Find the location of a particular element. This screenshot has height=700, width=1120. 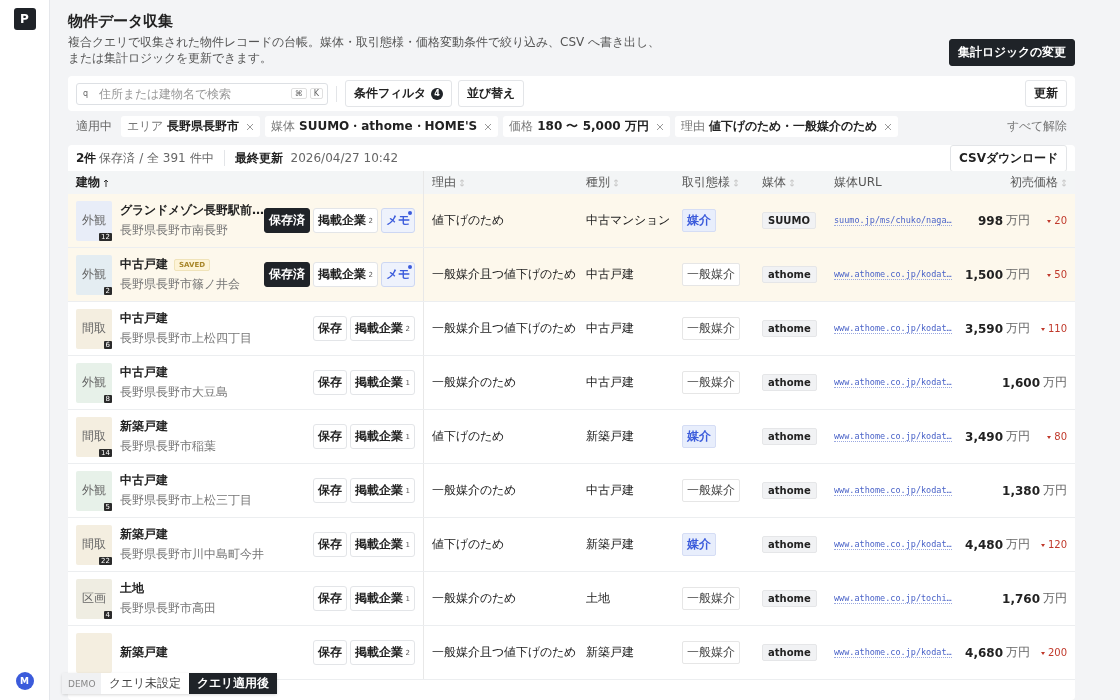

column-header: 理由 is located at coordinates (501, 183).